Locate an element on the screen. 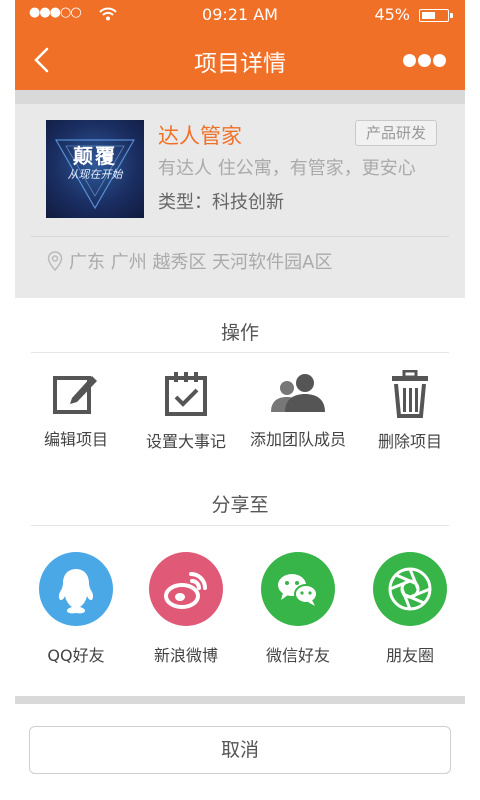 The height and width of the screenshot is (800, 480). share-label: 新浪微博 is located at coordinates (185, 655).